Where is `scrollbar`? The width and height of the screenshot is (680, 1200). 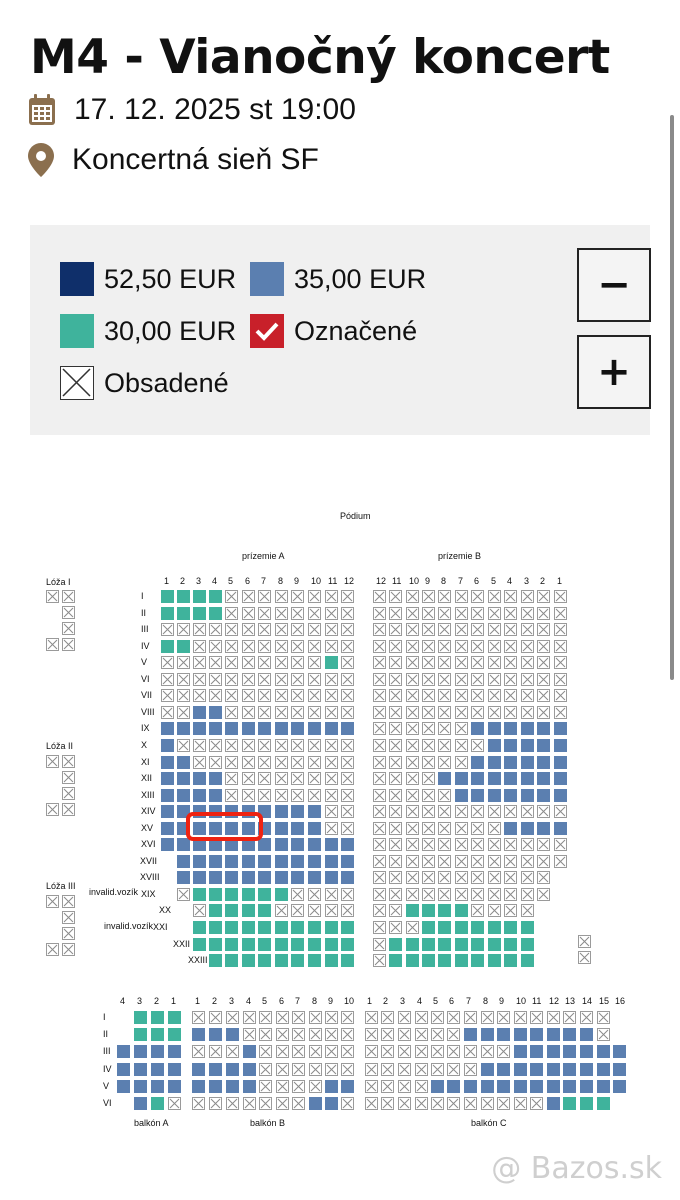 scrollbar is located at coordinates (672, 397).